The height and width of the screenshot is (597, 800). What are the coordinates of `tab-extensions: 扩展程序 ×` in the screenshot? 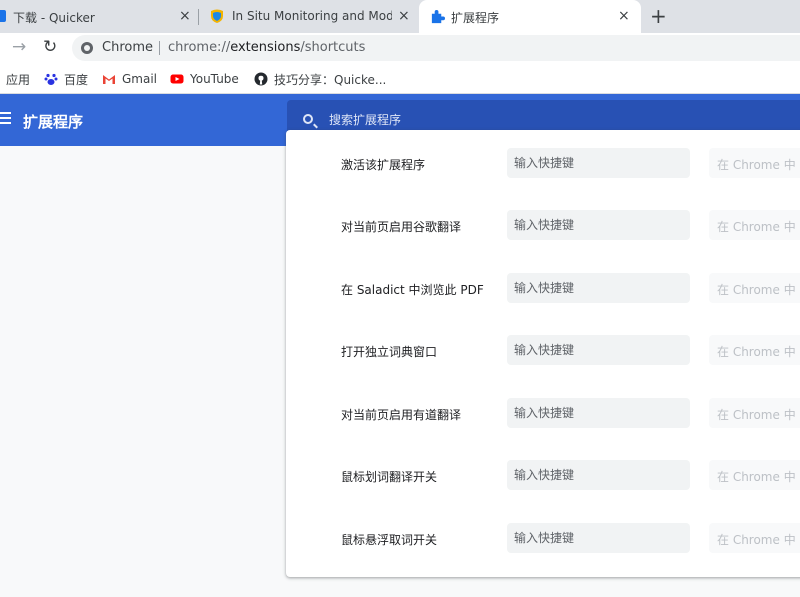 It's located at (530, 16).